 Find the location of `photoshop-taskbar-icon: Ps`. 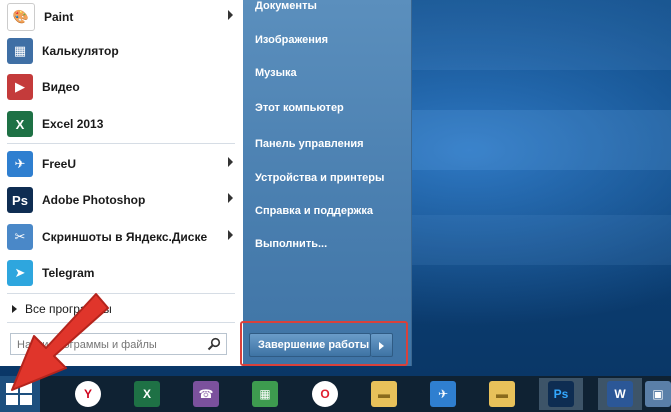

photoshop-taskbar-icon: Ps is located at coordinates (561, 394).